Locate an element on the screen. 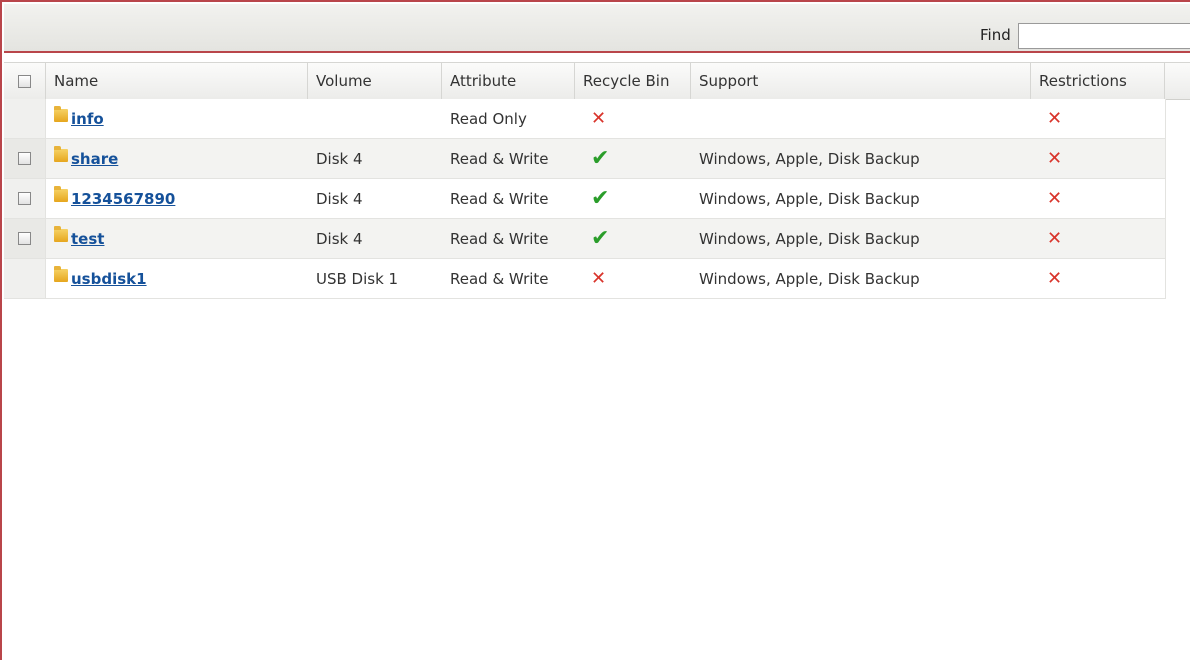 This screenshot has height=660, width=1190. column-header-attribute: Attribute is located at coordinates (508, 81).